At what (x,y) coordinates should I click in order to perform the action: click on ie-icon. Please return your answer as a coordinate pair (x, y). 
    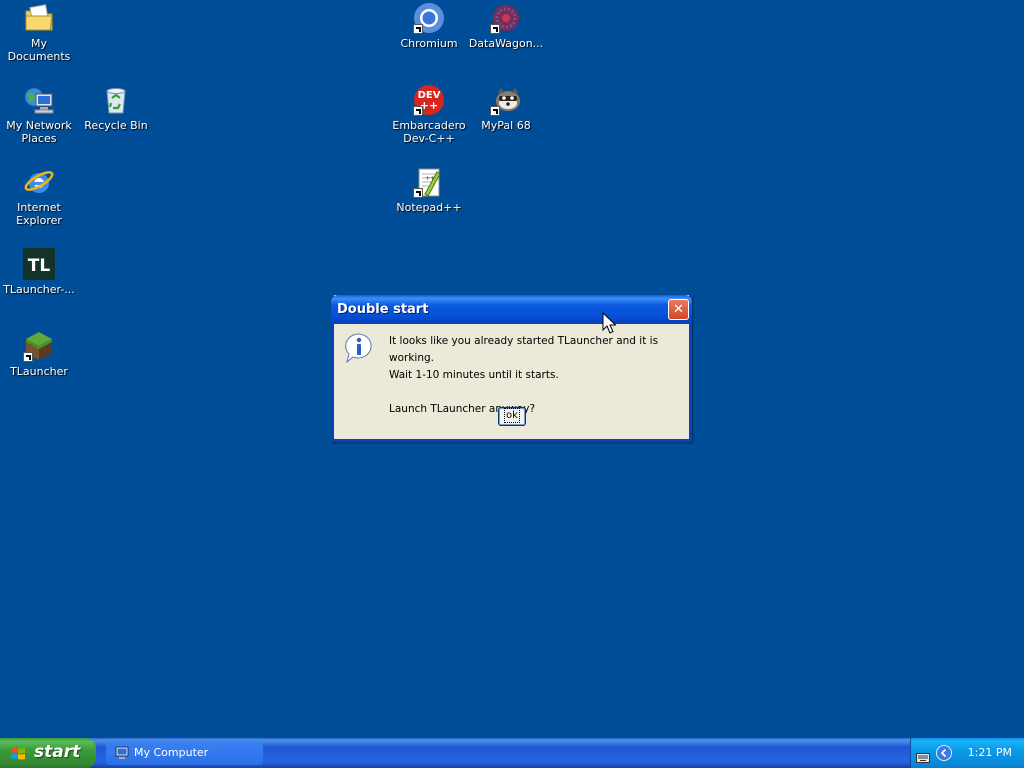
    Looking at the image, I should click on (39, 182).